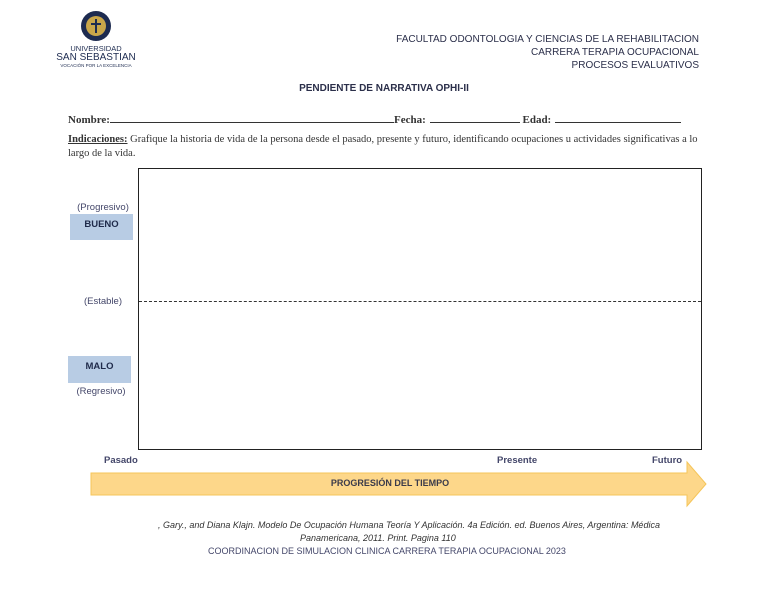  Describe the element at coordinates (96, 65) in the screenshot. I see `logo-tagline: VOCACIÓN POR LA EXCELENCIA` at that location.